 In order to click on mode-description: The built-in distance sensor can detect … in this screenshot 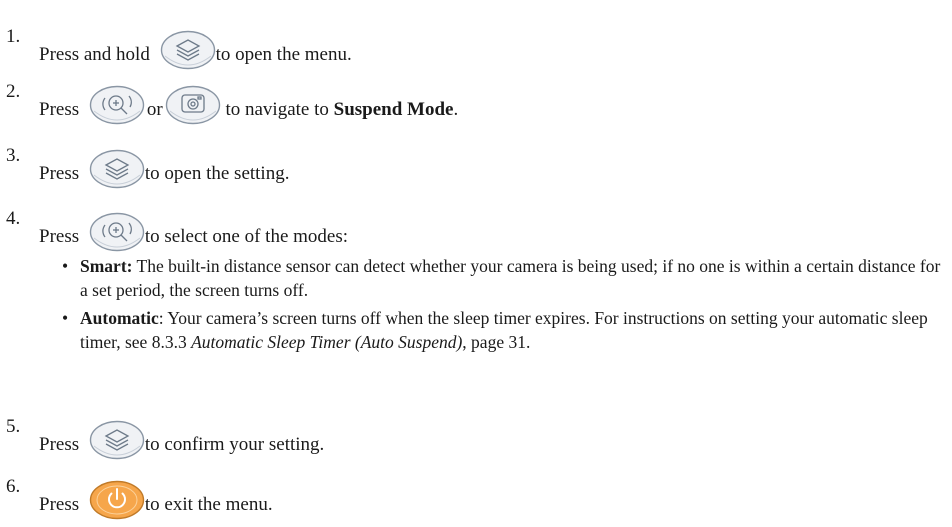, I will do `click(510, 278)`.